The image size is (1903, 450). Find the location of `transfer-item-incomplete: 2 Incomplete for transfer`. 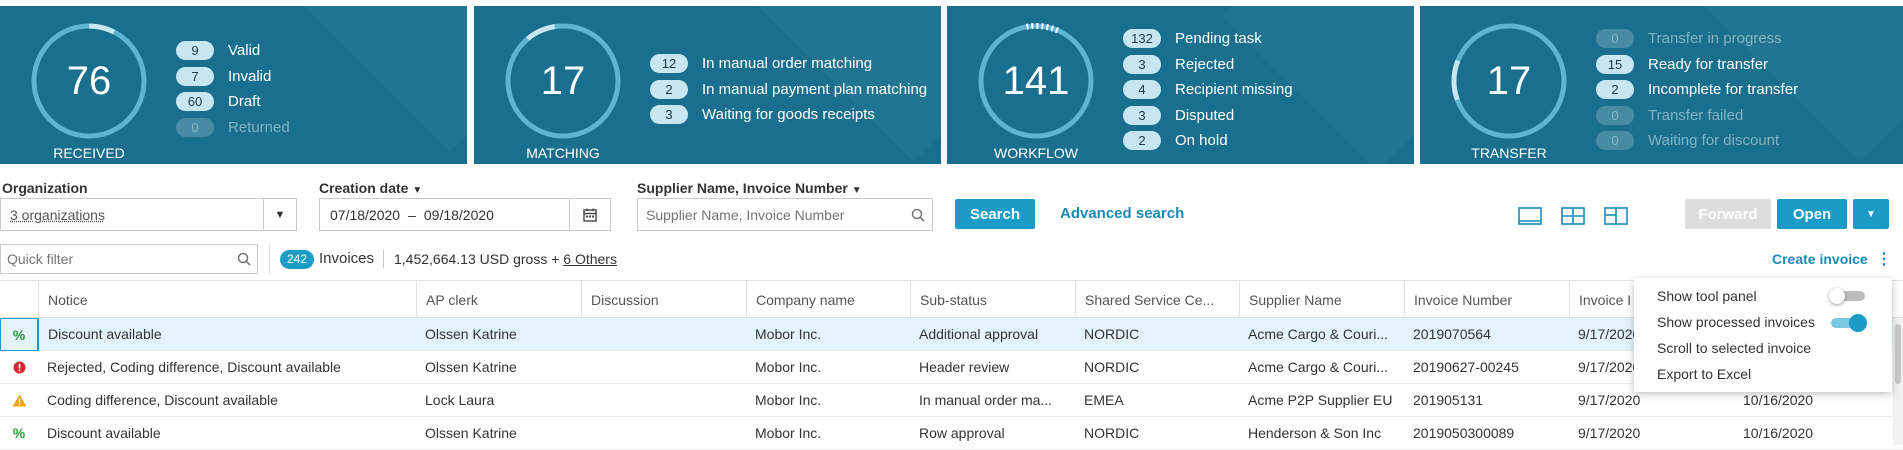

transfer-item-incomplete: 2 Incomplete for transfer is located at coordinates (1697, 90).